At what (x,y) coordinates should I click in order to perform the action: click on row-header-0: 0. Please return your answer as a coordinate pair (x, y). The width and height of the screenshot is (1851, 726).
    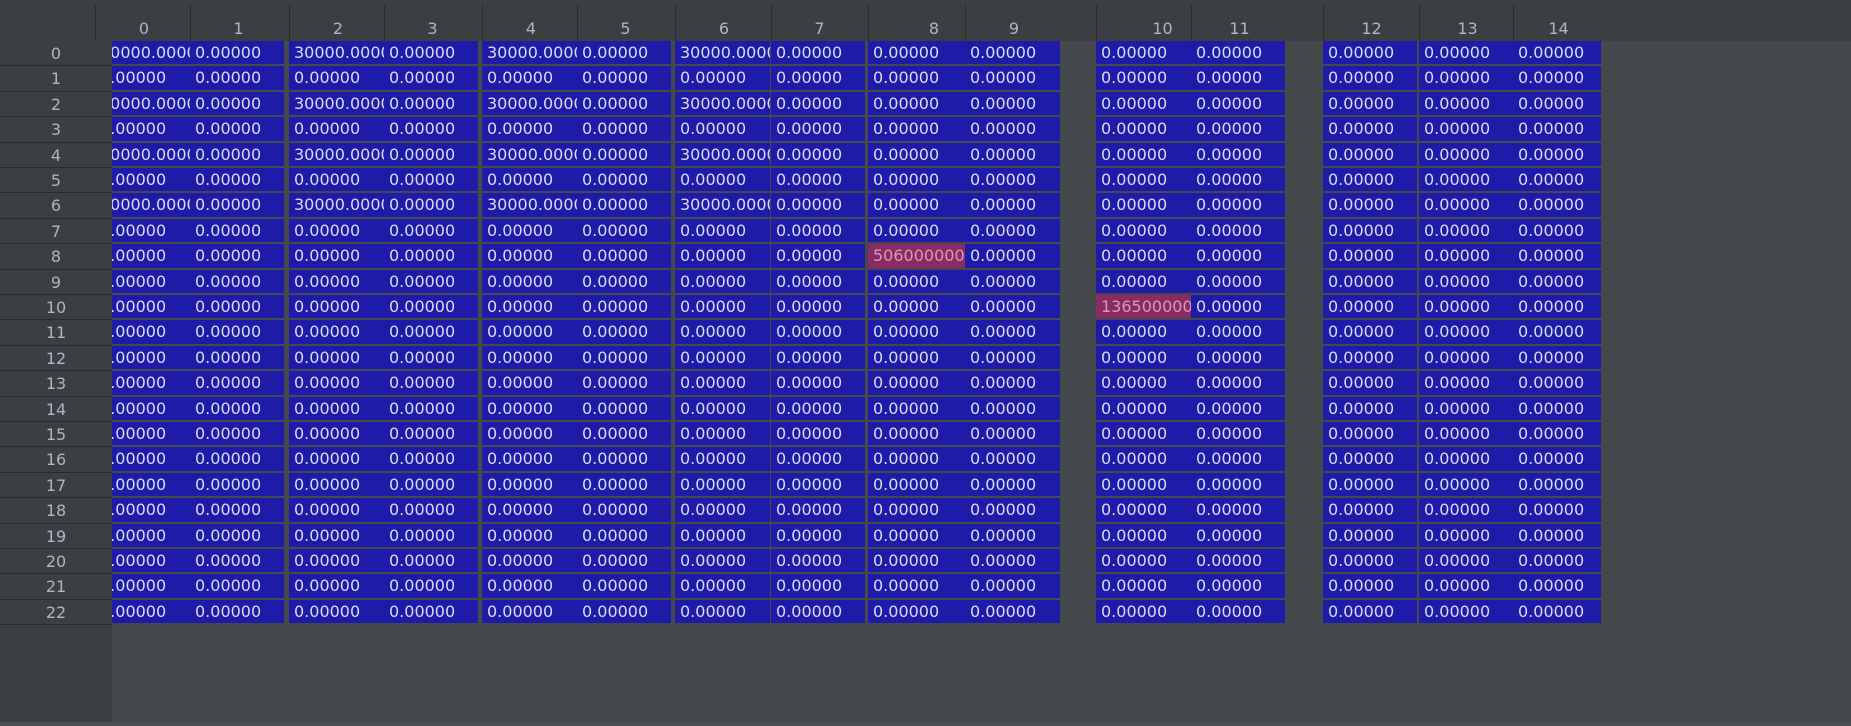
    Looking at the image, I should click on (56, 54).